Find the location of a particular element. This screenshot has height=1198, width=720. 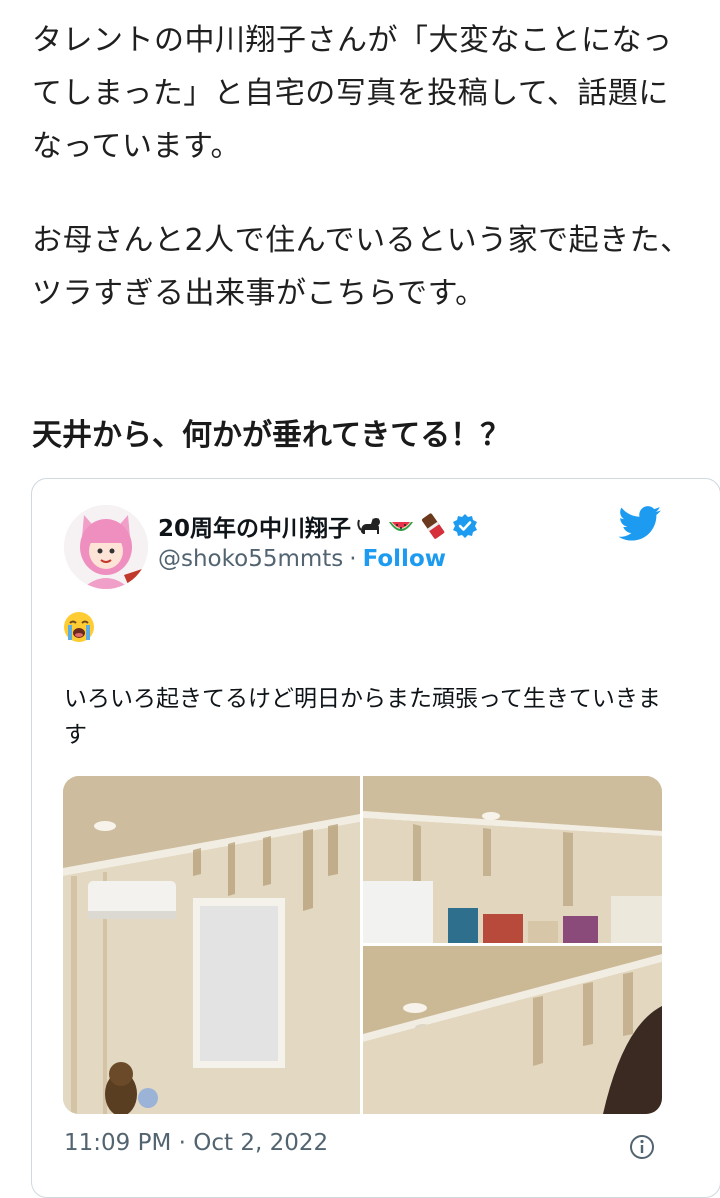

crying-face-icon is located at coordinates (79, 627).